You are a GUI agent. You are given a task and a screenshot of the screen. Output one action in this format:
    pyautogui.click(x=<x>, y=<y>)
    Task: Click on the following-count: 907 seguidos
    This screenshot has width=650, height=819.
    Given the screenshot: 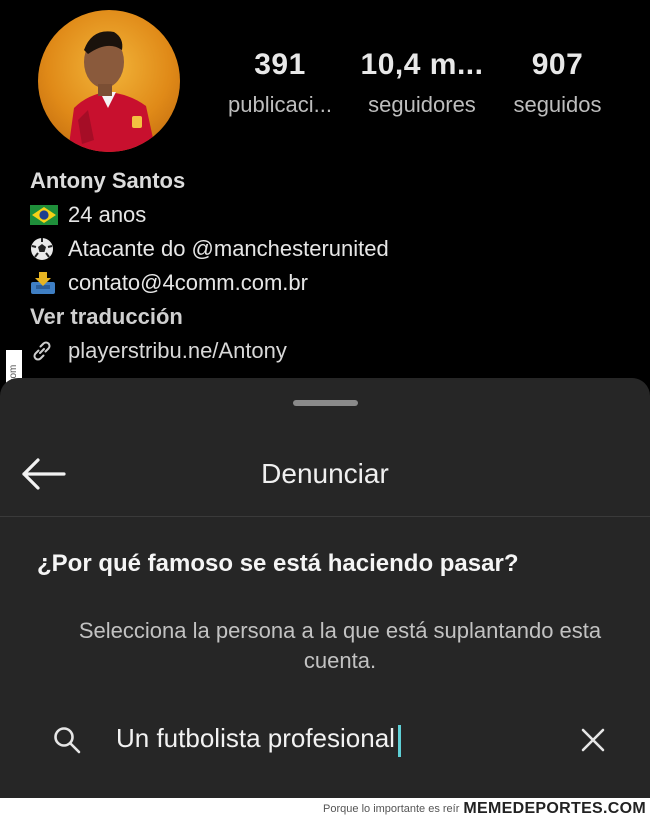 What is the action you would take?
    pyautogui.click(x=557, y=83)
    